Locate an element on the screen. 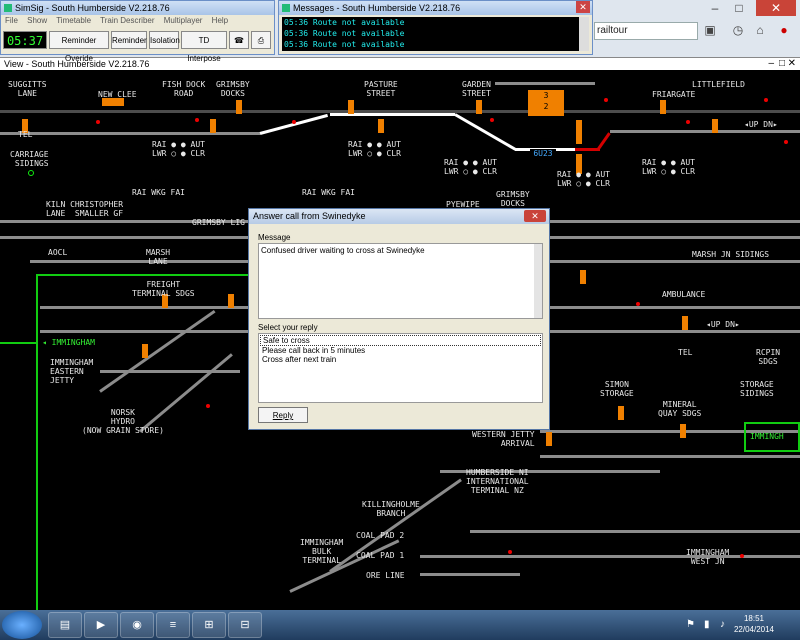  isolation-button: Isolation is located at coordinates (164, 40).